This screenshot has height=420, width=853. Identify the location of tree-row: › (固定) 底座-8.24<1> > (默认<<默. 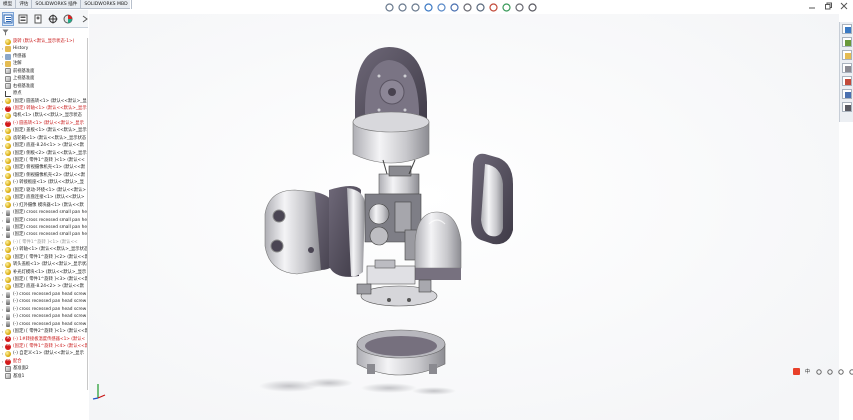
(43, 145).